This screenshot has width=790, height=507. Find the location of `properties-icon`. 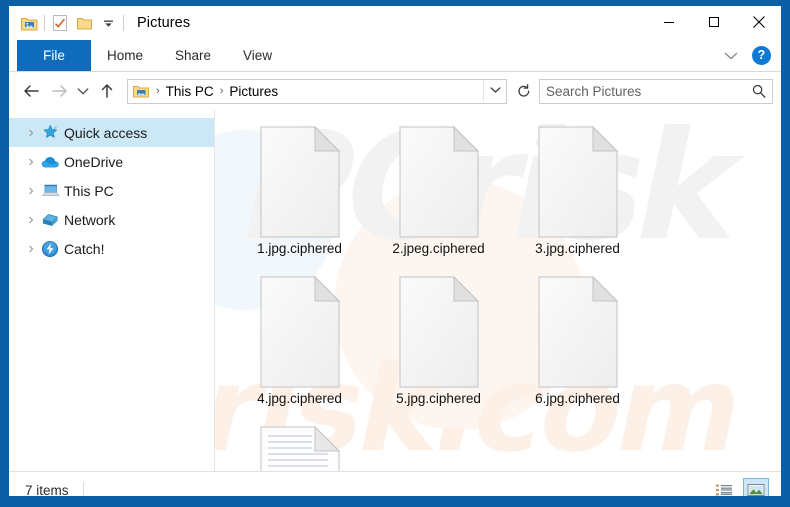

properties-icon is located at coordinates (60, 23).